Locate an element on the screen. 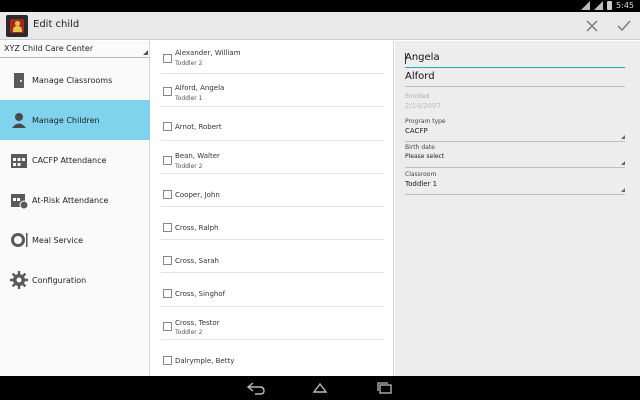  enrolled-field: Enrolled 2/14/2007 is located at coordinates (515, 101).